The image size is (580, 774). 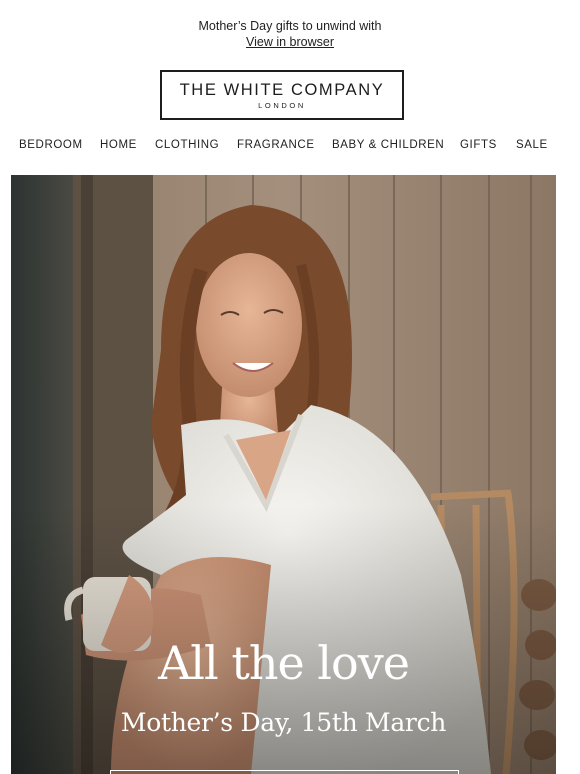 I want to click on brand-logo: THE WHITE COMPANY LONDON, so click(x=282, y=95).